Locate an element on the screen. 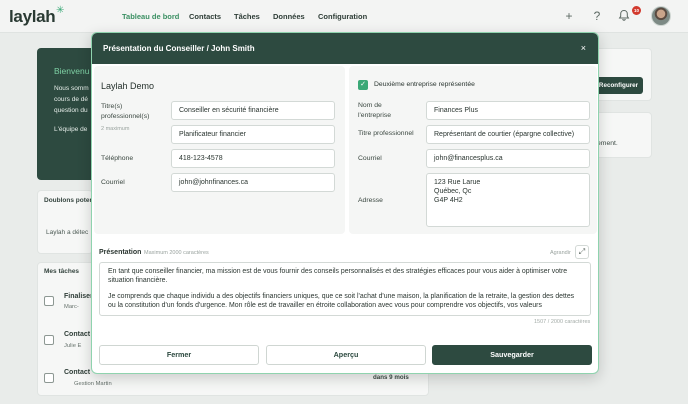  help-icon: ? is located at coordinates (597, 16).